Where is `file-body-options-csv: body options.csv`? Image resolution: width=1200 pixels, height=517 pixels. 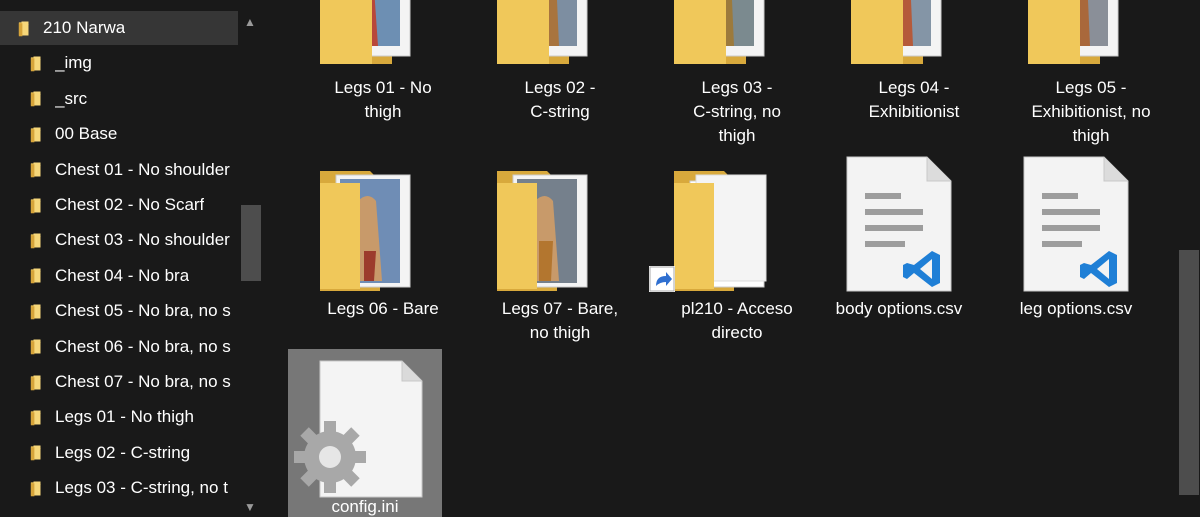
file-body-options-csv: body options.csv is located at coordinates (899, 250).